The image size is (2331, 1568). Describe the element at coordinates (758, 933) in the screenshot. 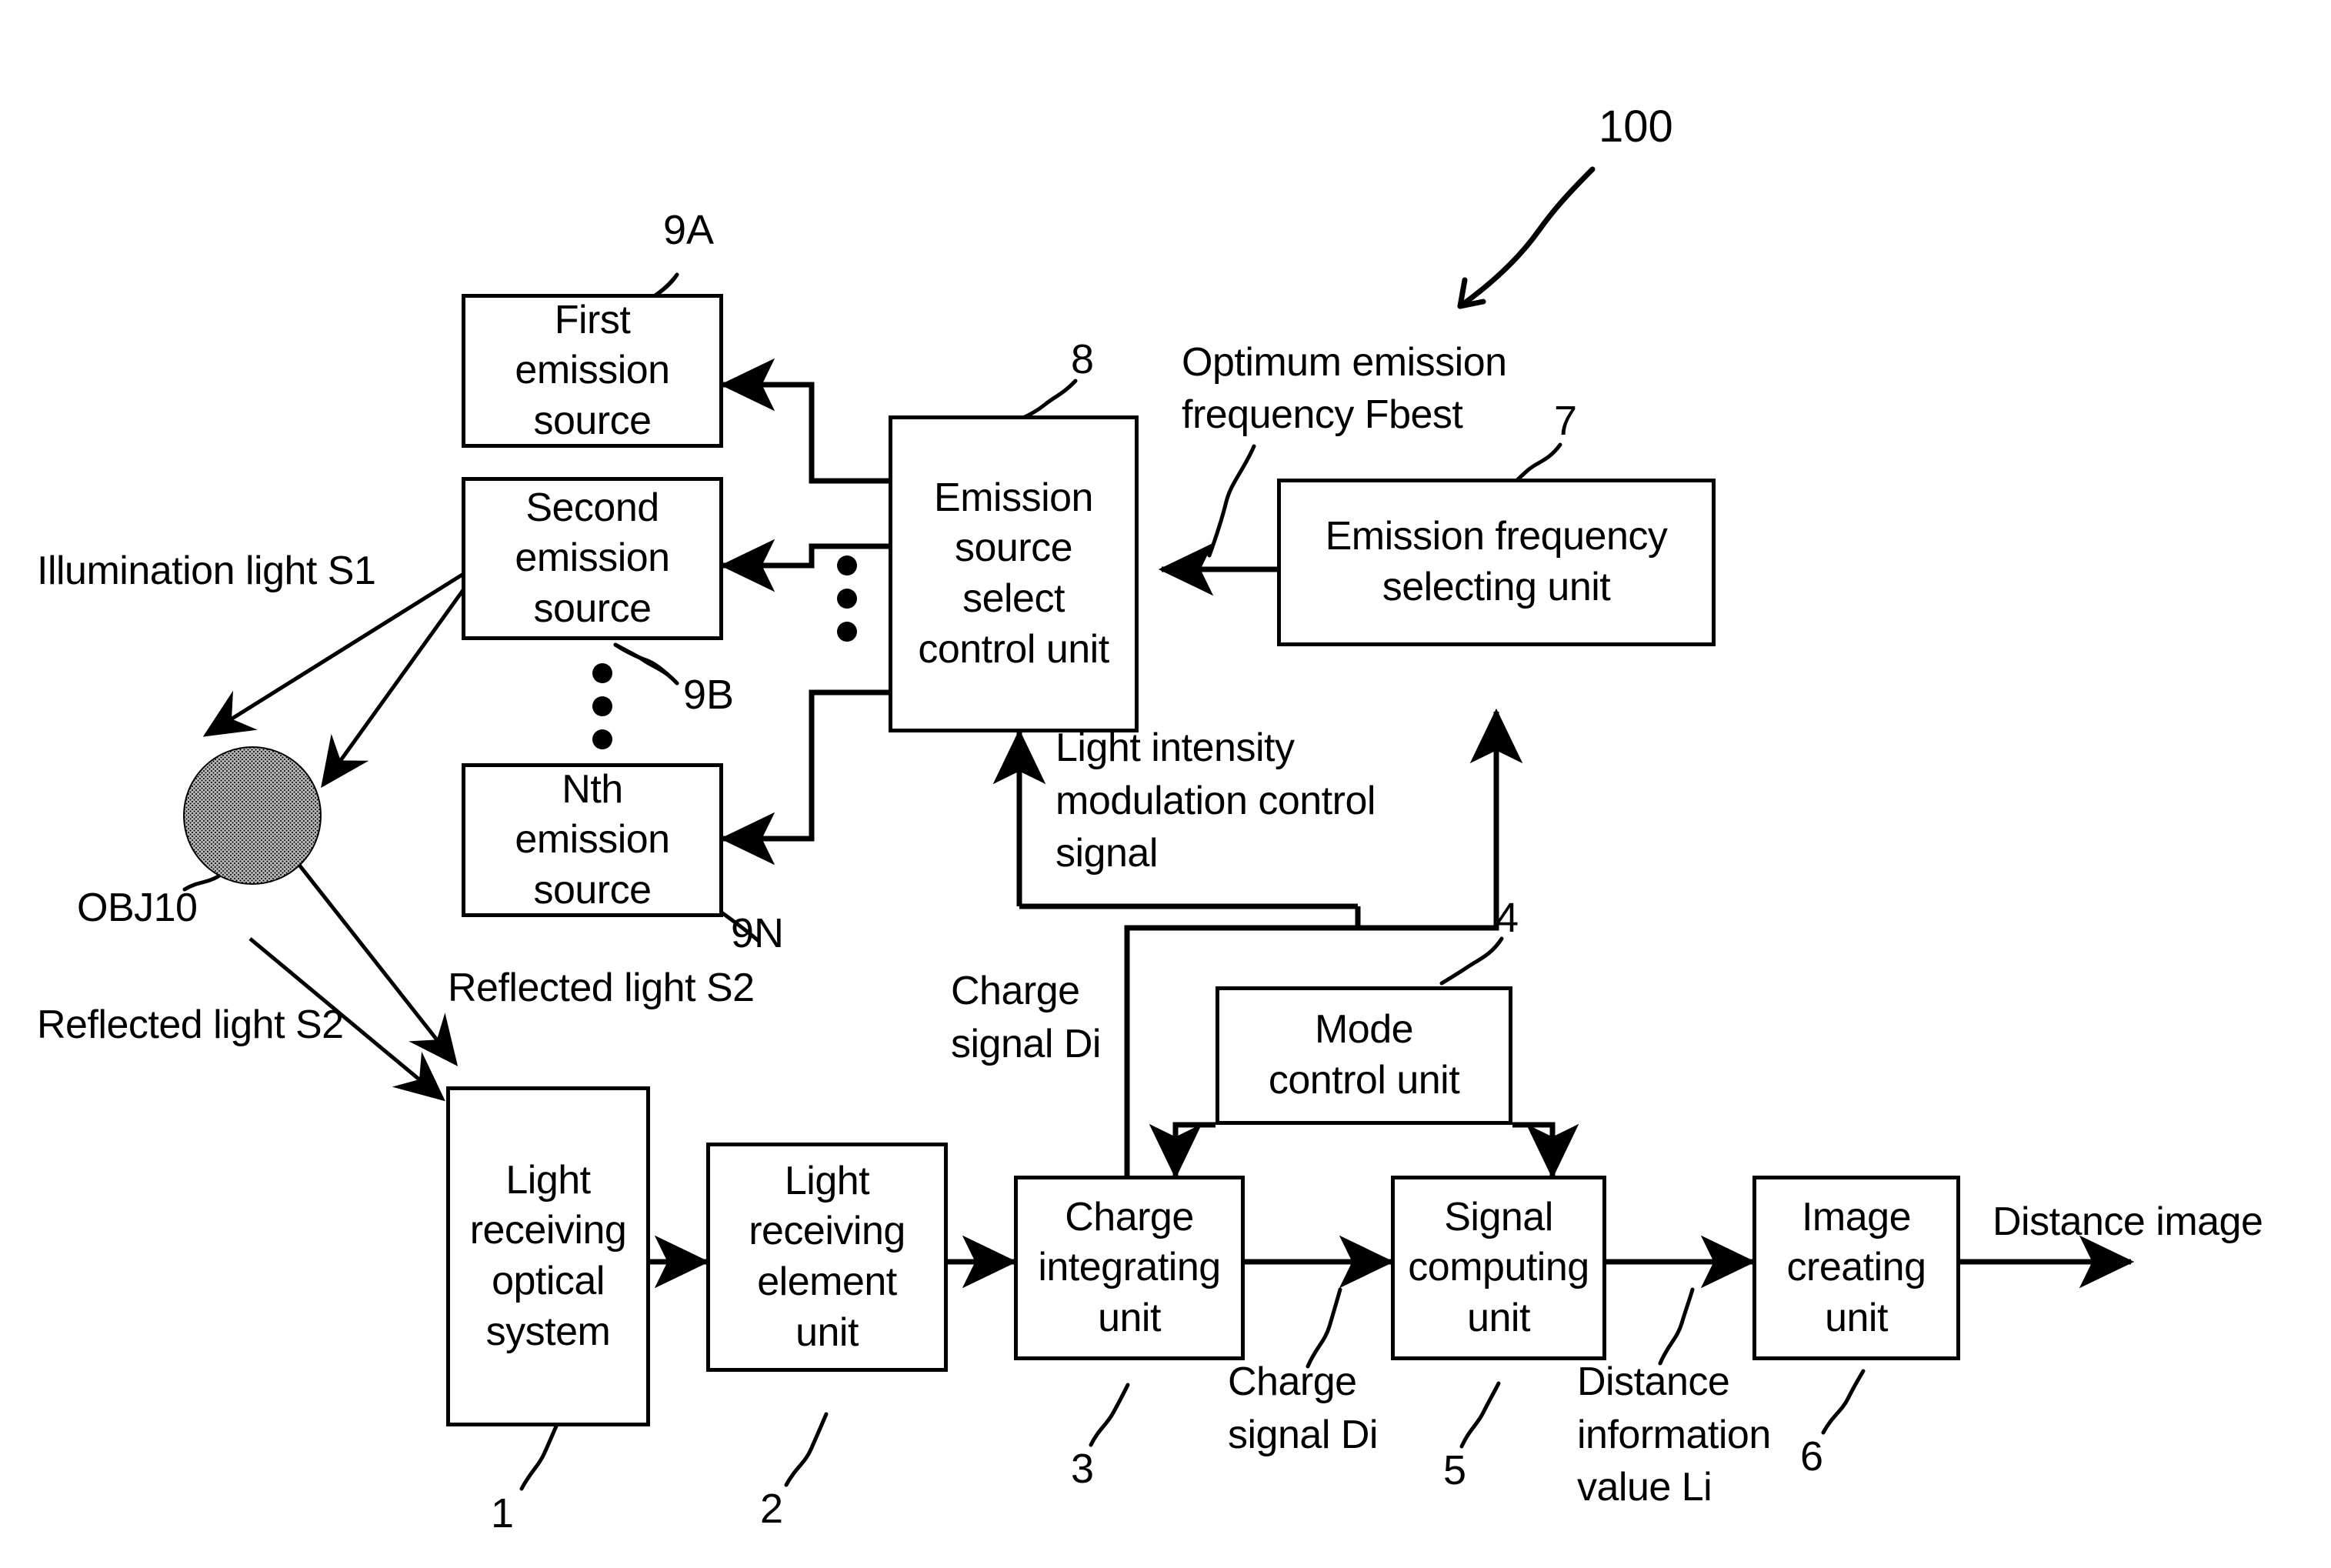

I see `ref-num-9n: 9N` at that location.